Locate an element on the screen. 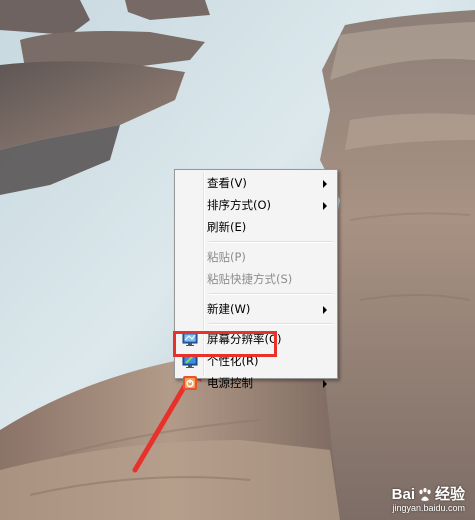 The width and height of the screenshot is (475, 520). menu-item-label: 刷新(E) is located at coordinates (227, 227).